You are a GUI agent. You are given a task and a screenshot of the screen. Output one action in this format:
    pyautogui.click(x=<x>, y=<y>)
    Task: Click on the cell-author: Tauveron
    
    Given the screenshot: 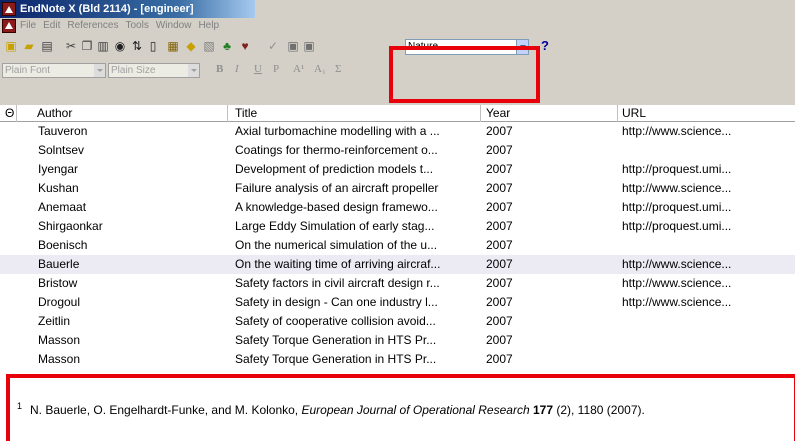 What is the action you would take?
    pyautogui.click(x=63, y=131)
    